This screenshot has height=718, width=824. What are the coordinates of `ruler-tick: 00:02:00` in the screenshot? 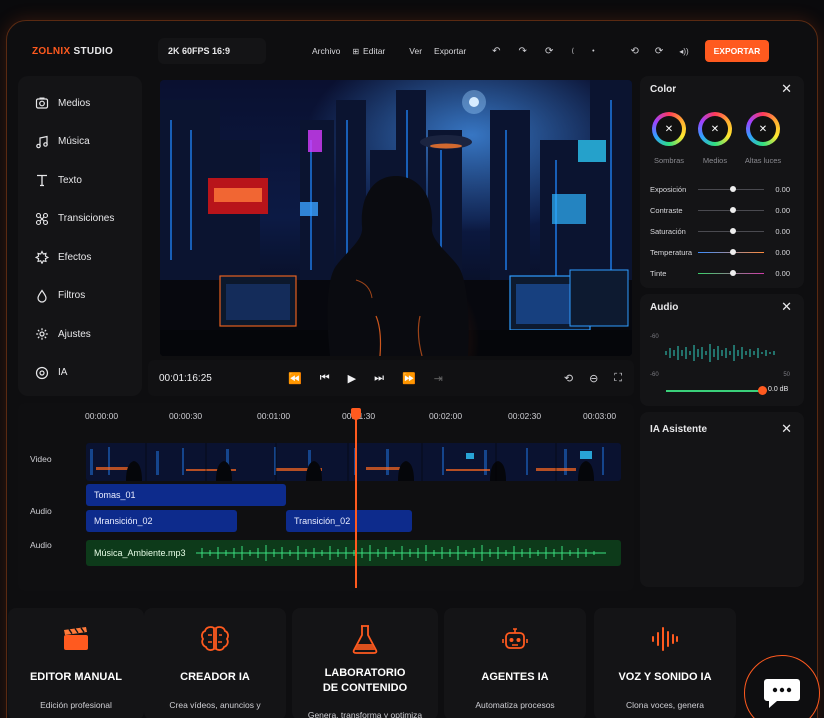 It's located at (446, 416).